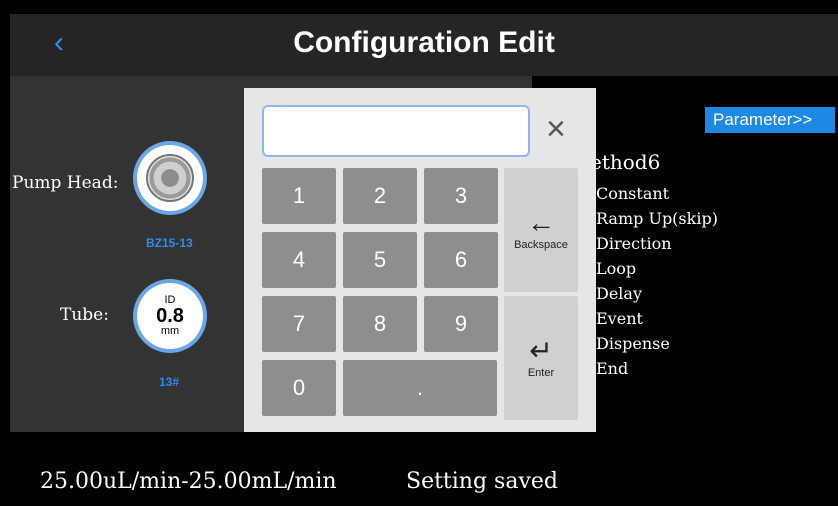  What do you see at coordinates (169, 382) in the screenshot?
I see `tube-number: 13#` at bounding box center [169, 382].